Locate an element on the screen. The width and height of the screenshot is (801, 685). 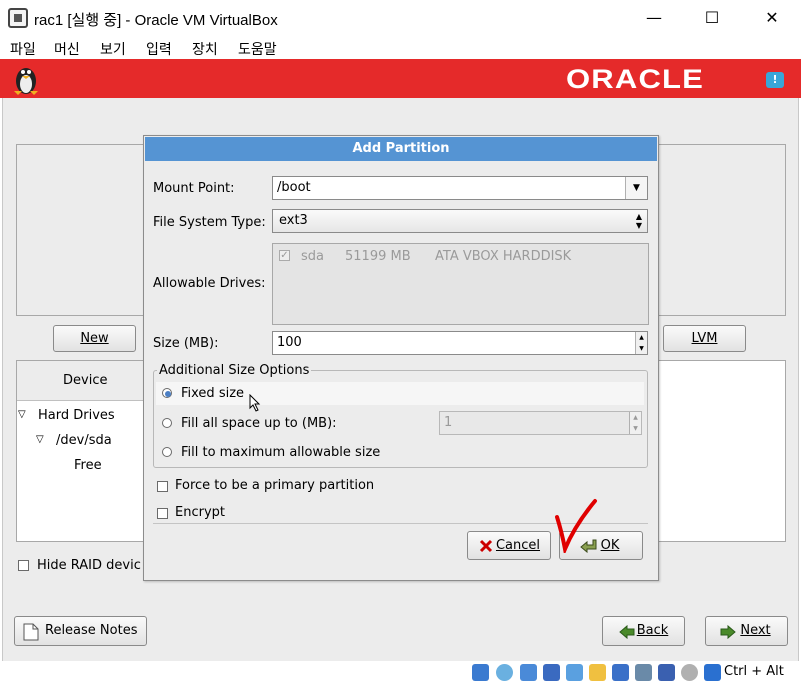
size-spinbox: 100 ▲ ▼ is located at coordinates (460, 343).